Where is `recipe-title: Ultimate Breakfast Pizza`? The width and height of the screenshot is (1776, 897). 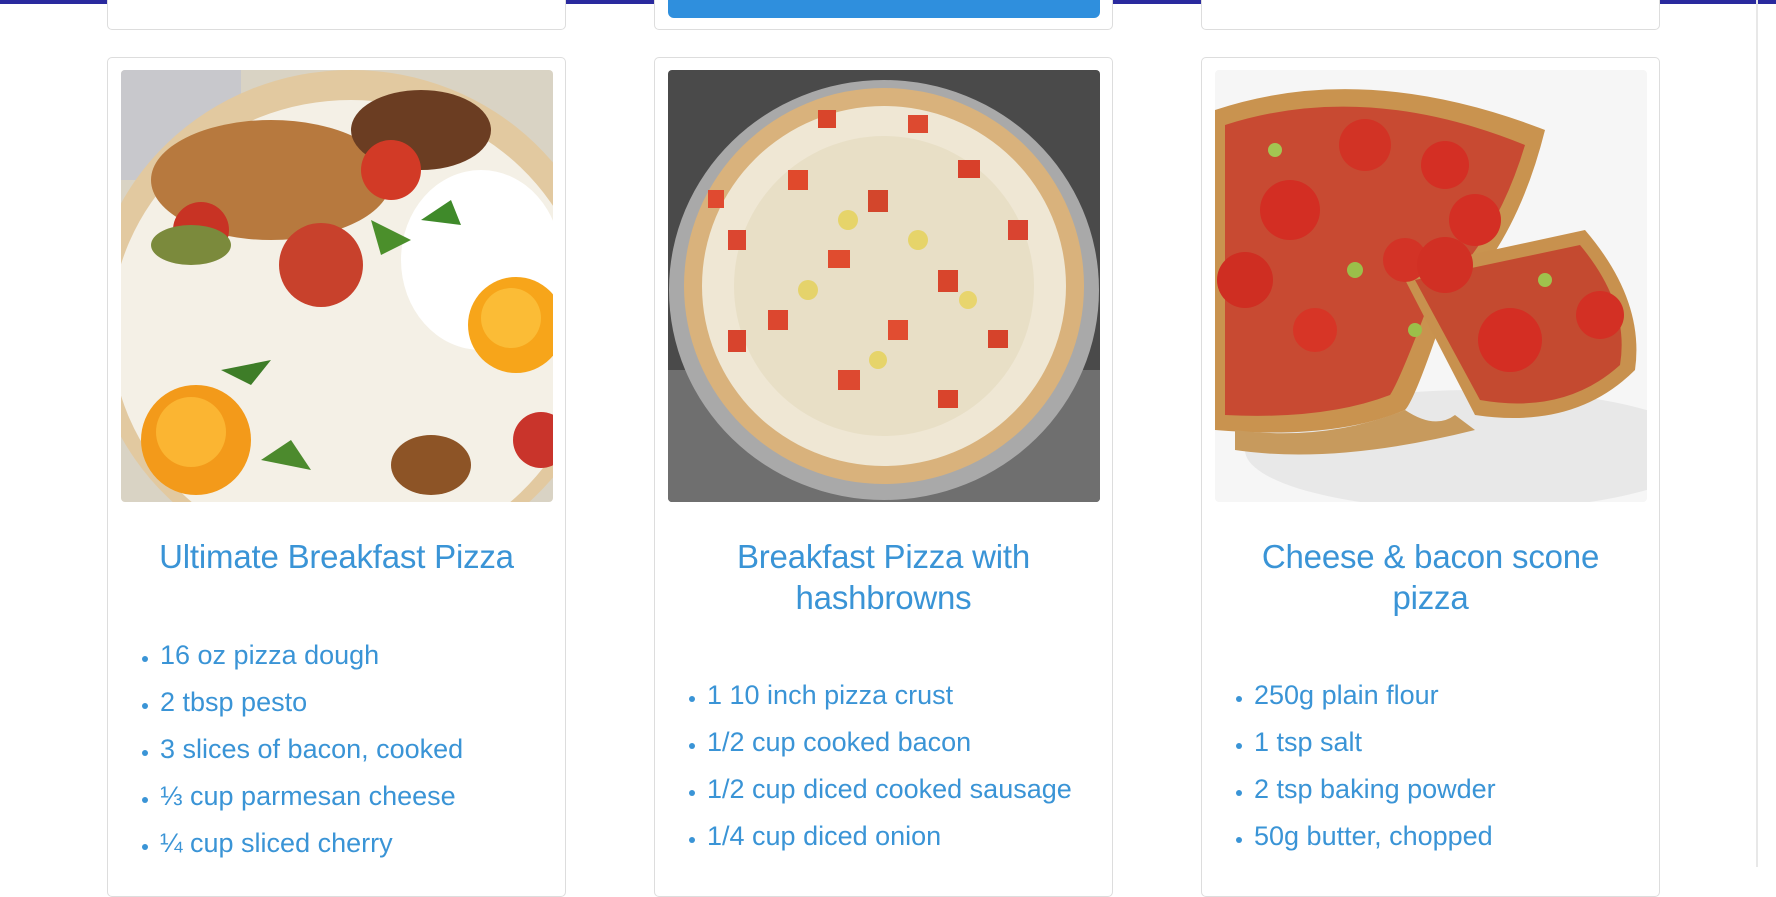 recipe-title: Ultimate Breakfast Pizza is located at coordinates (336, 556).